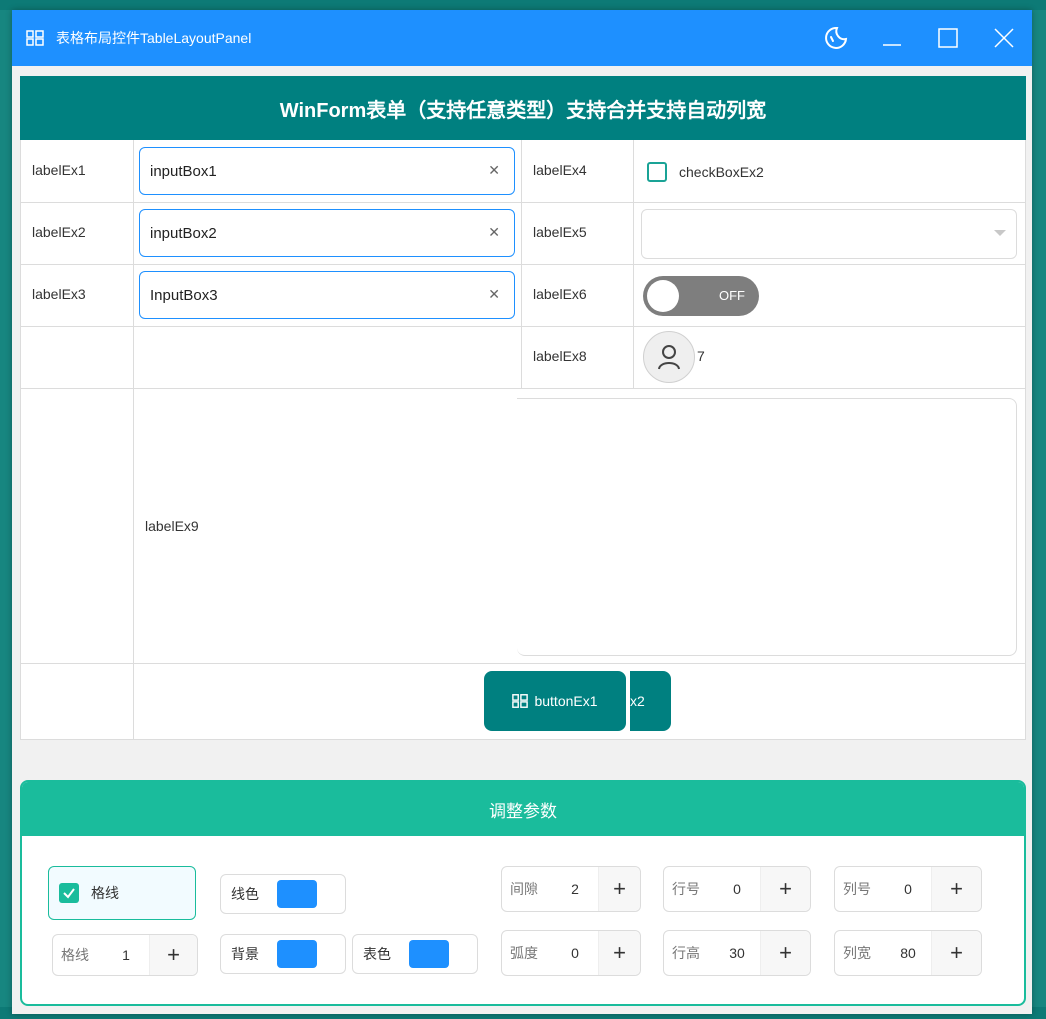  Describe the element at coordinates (75, 955) in the screenshot. I see `gridline-width-label: 格线` at that location.